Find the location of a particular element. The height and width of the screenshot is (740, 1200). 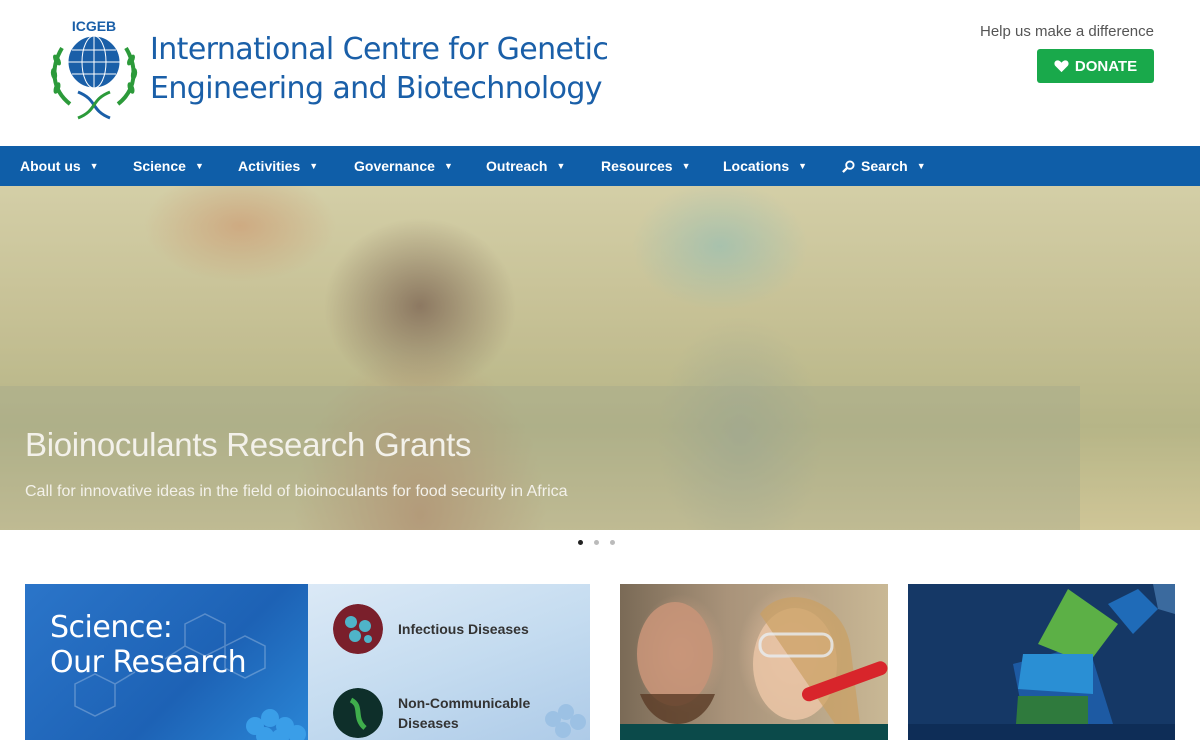

science-card-title: Science: Our Research is located at coordinates (148, 645).